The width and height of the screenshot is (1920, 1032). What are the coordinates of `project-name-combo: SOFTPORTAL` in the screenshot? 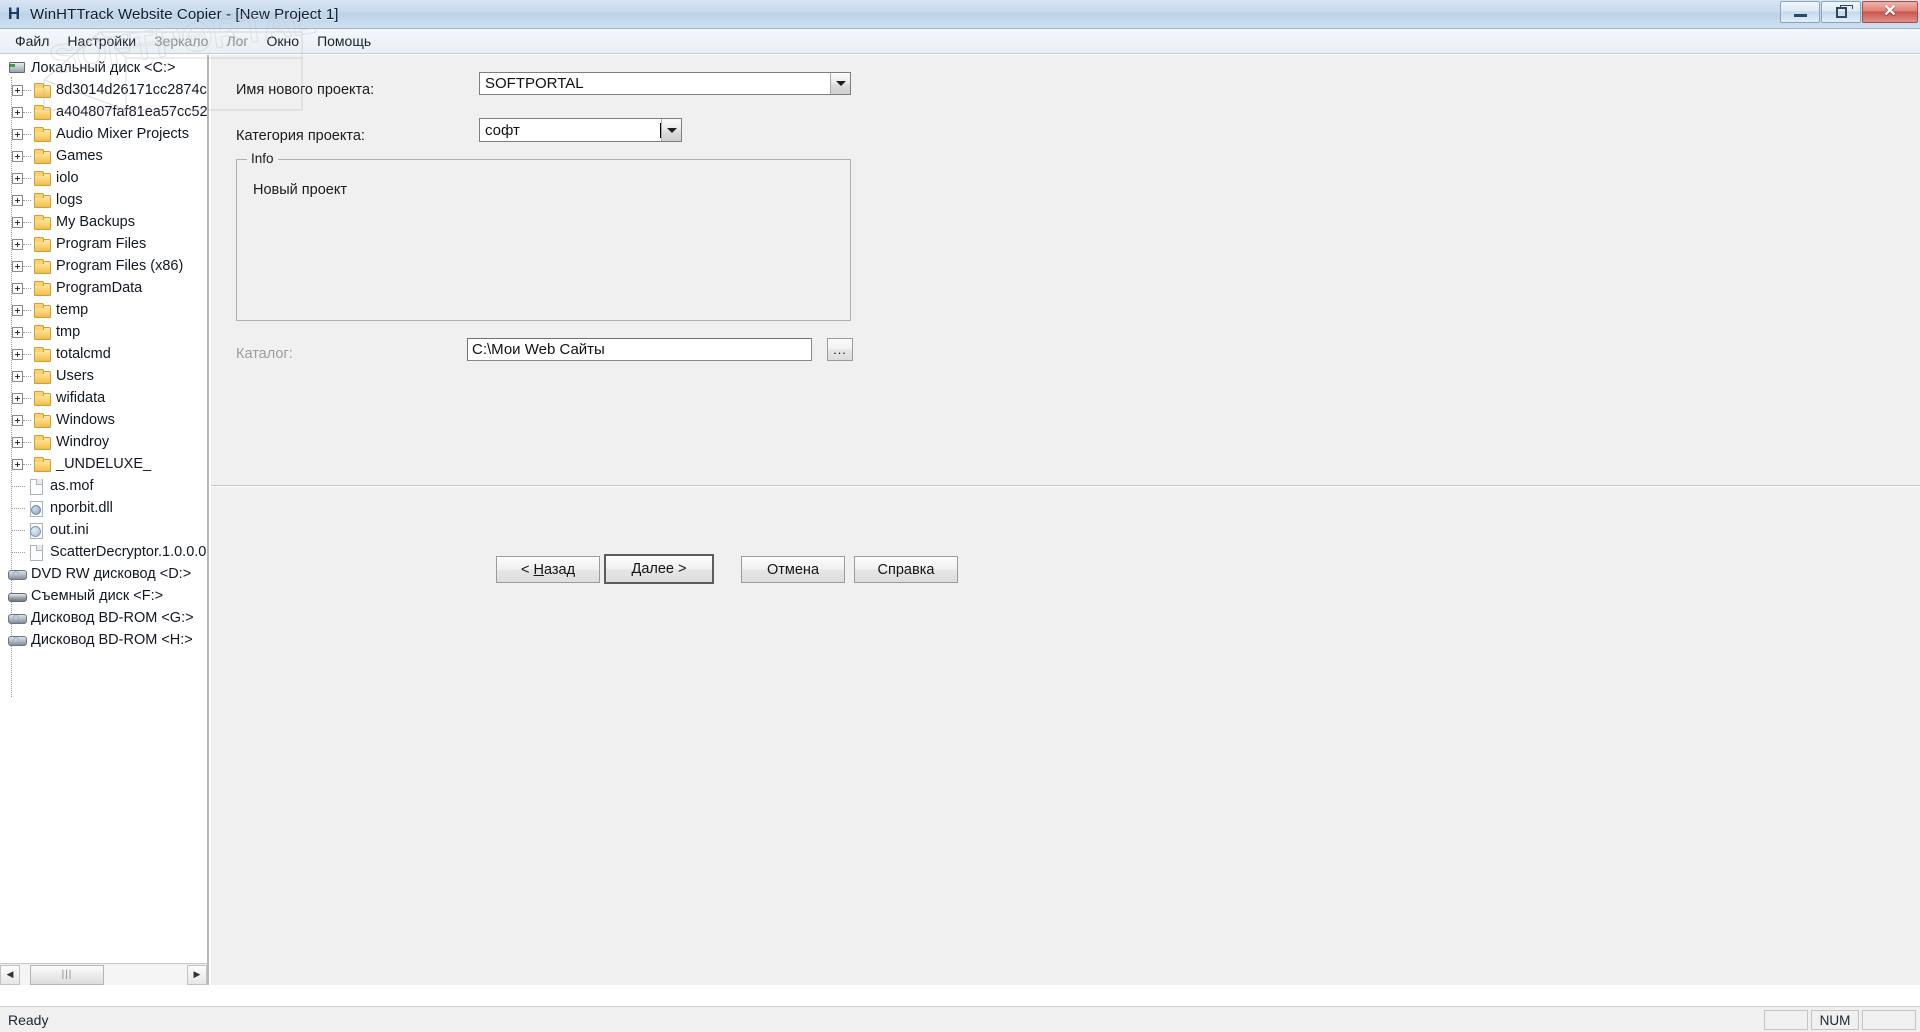 It's located at (665, 83).